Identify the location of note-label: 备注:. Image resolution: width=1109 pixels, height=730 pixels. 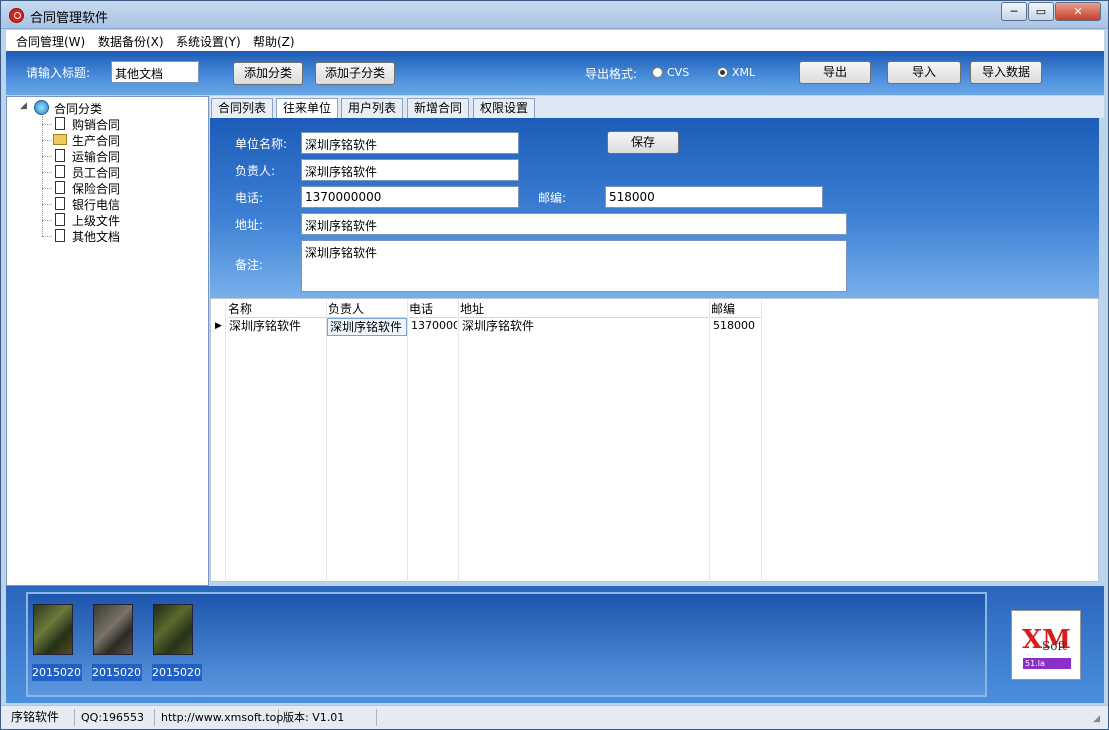
(249, 265).